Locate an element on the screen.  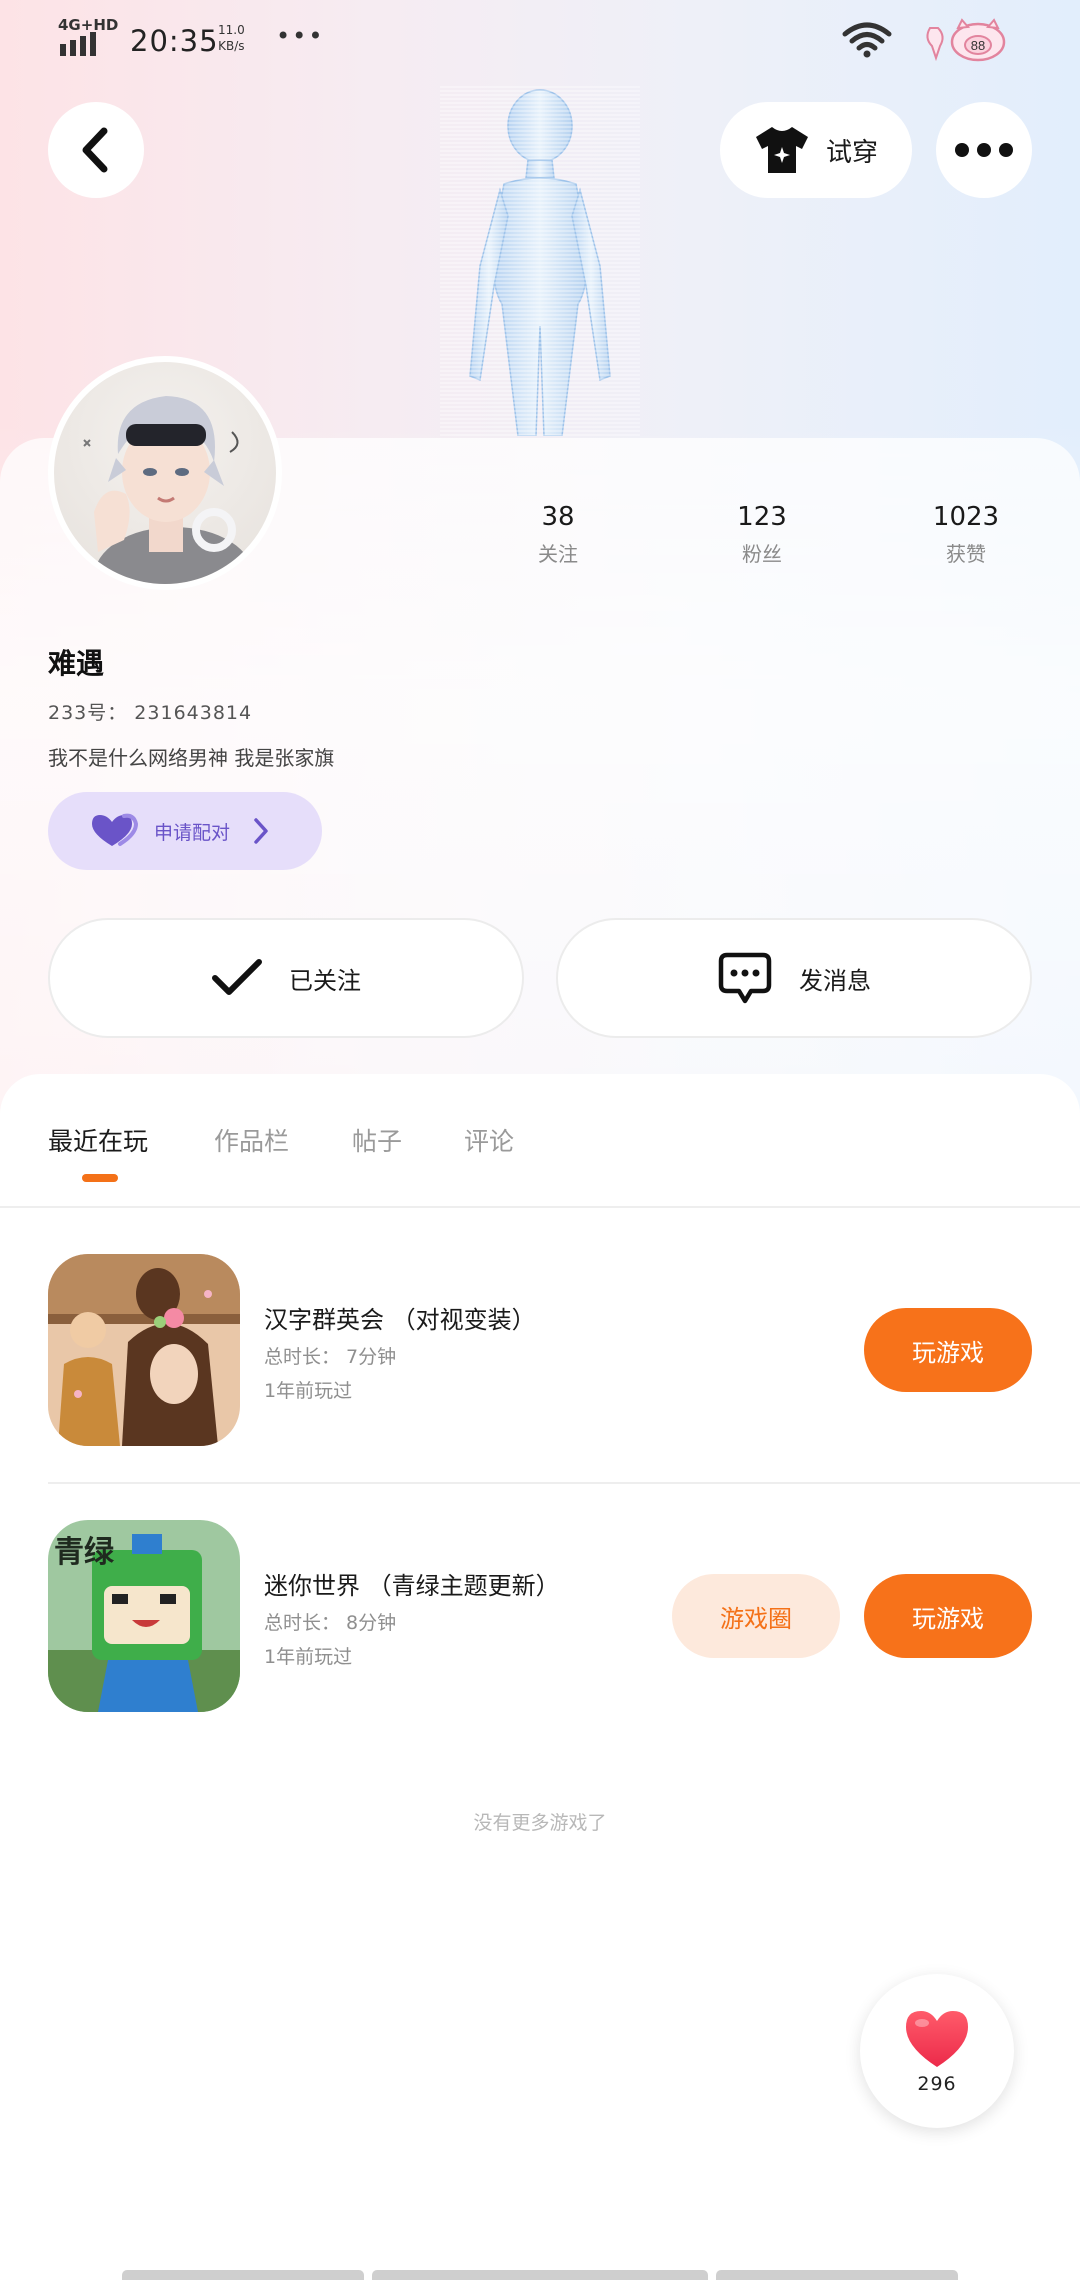
following-label: 已关注 is located at coordinates (325, 980).